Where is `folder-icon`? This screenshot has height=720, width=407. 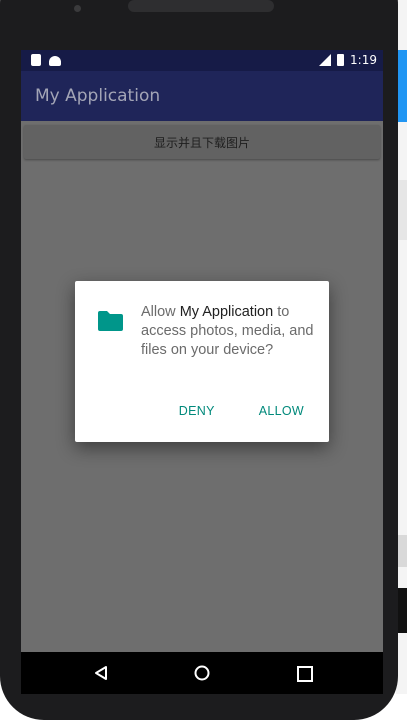
folder-icon is located at coordinates (110, 321).